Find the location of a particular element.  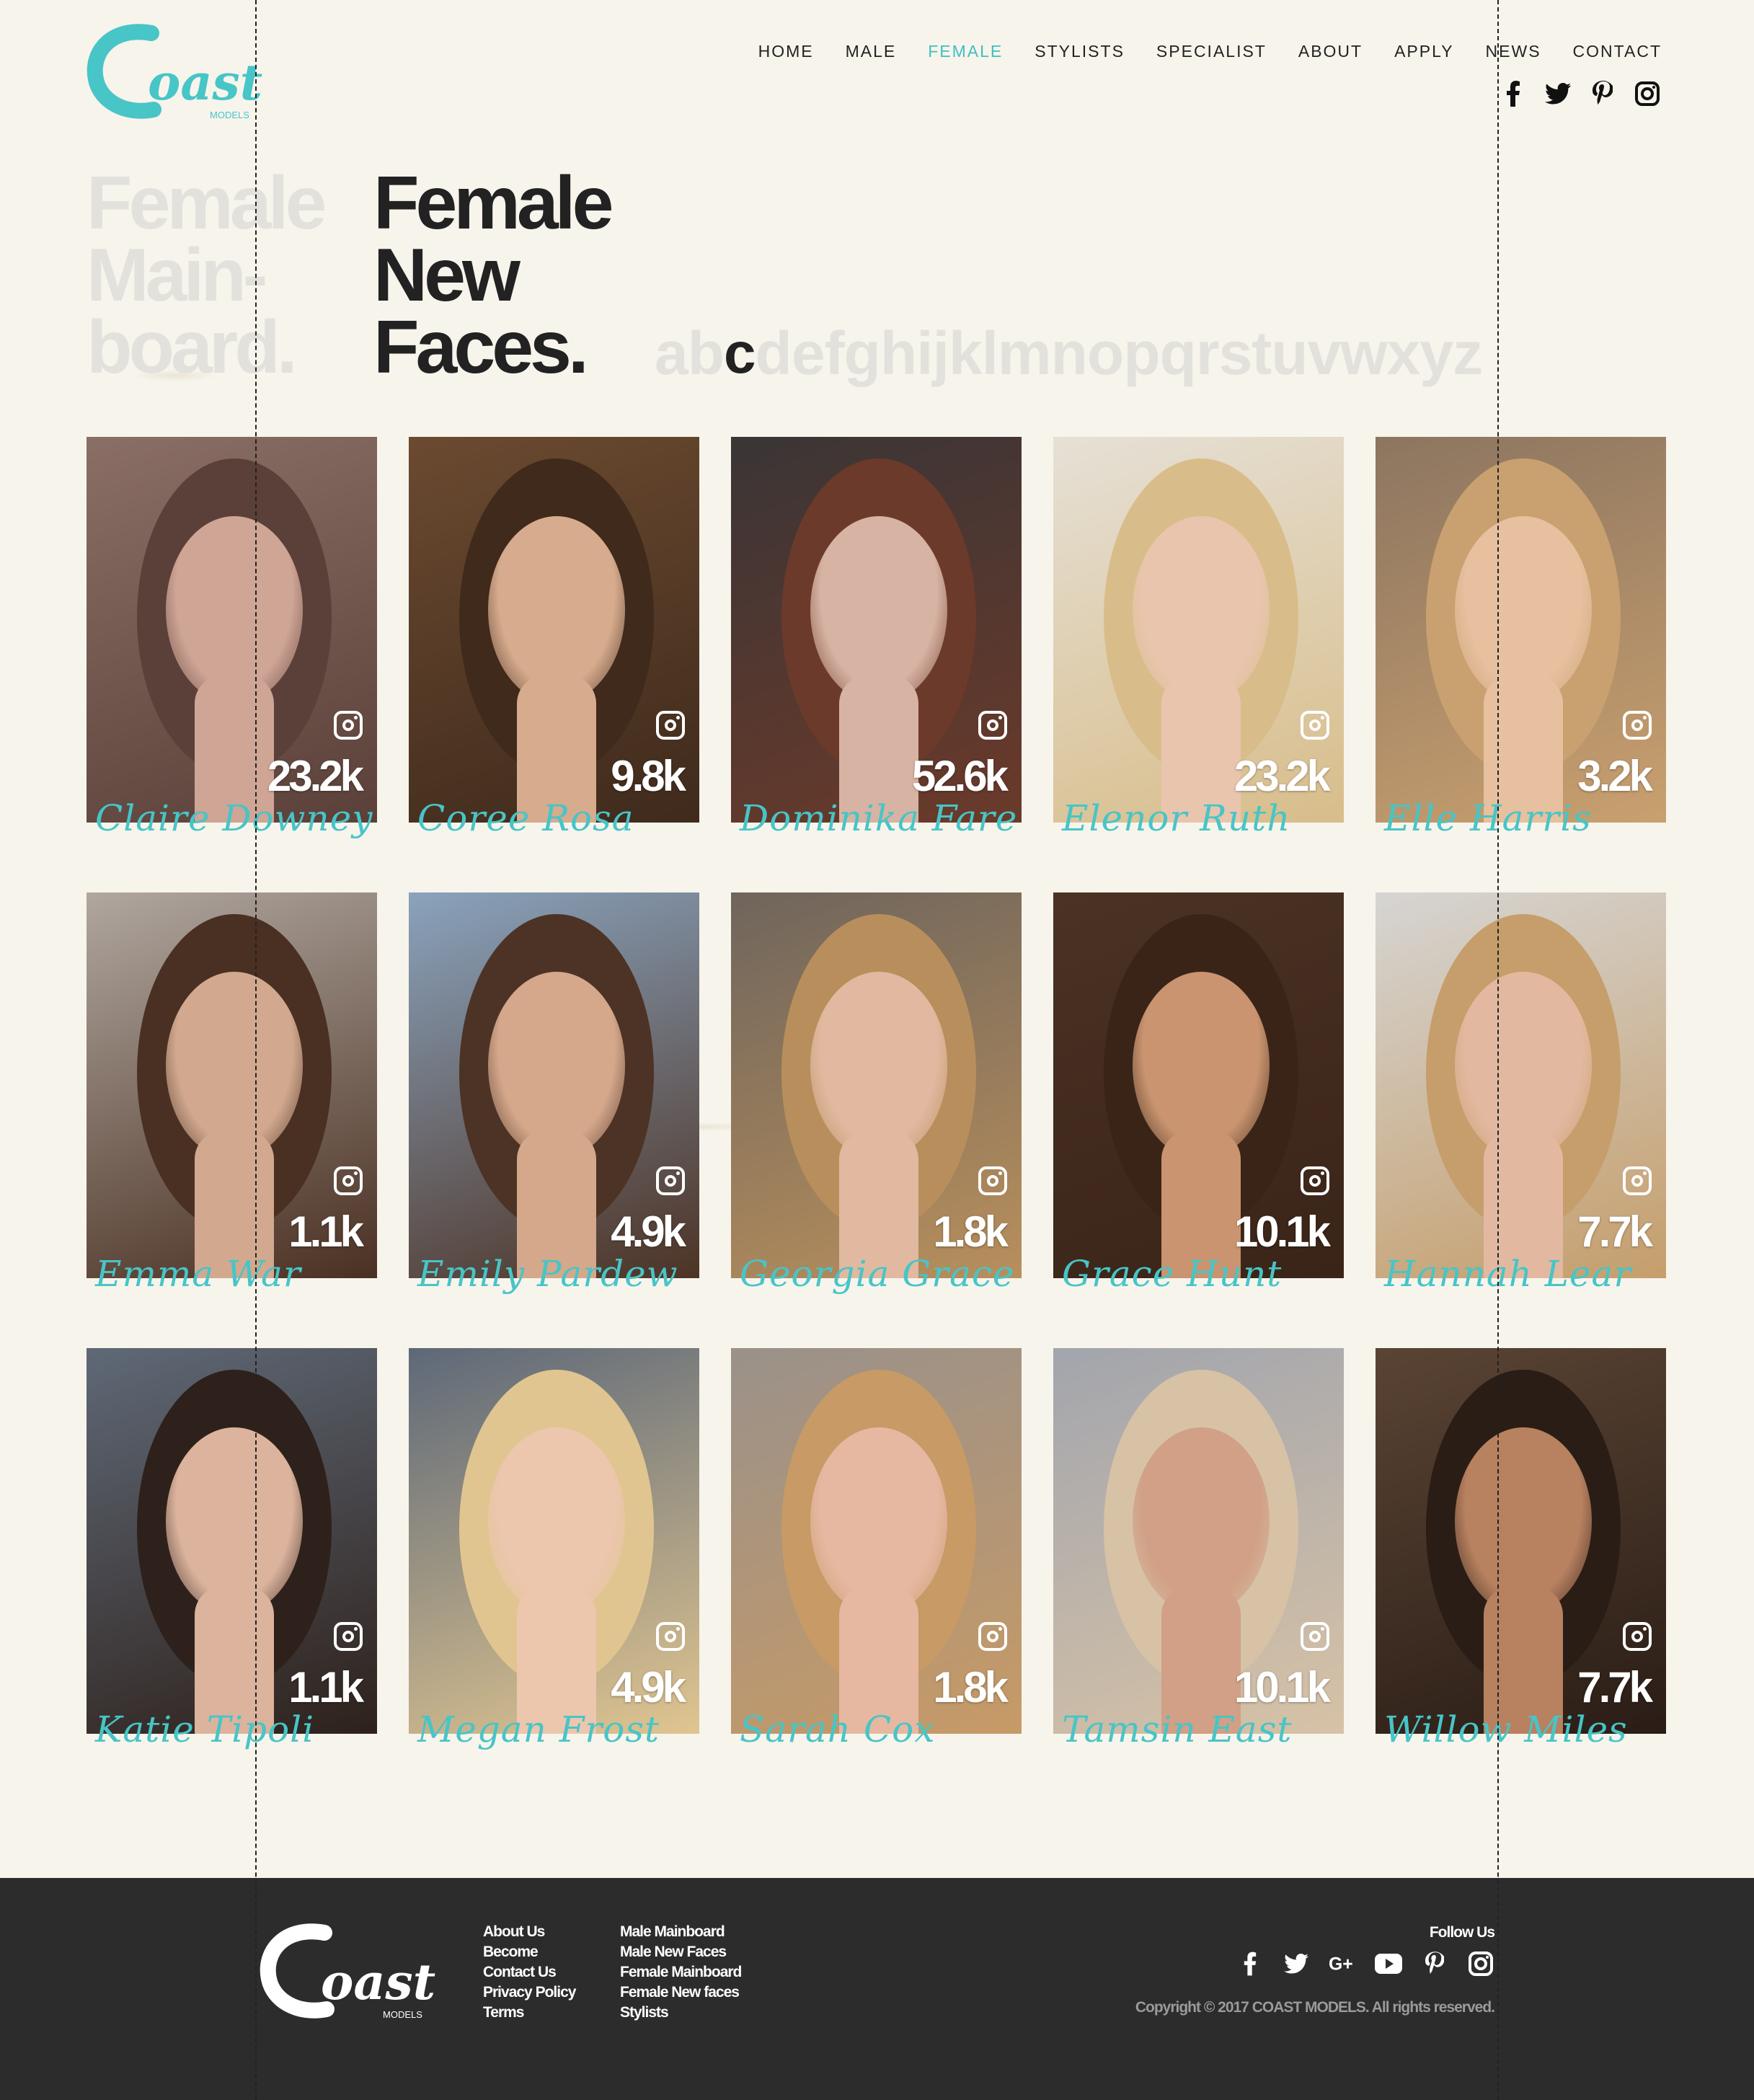

model-photo: 7.7k is located at coordinates (1521, 1541).